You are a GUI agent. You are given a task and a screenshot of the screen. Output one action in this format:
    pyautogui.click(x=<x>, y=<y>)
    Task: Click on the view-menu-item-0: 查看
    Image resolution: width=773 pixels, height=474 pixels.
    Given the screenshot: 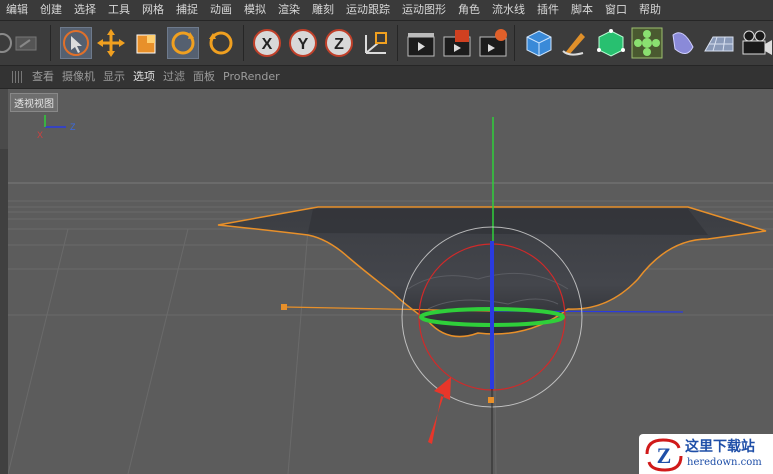 What is the action you would take?
    pyautogui.click(x=47, y=77)
    